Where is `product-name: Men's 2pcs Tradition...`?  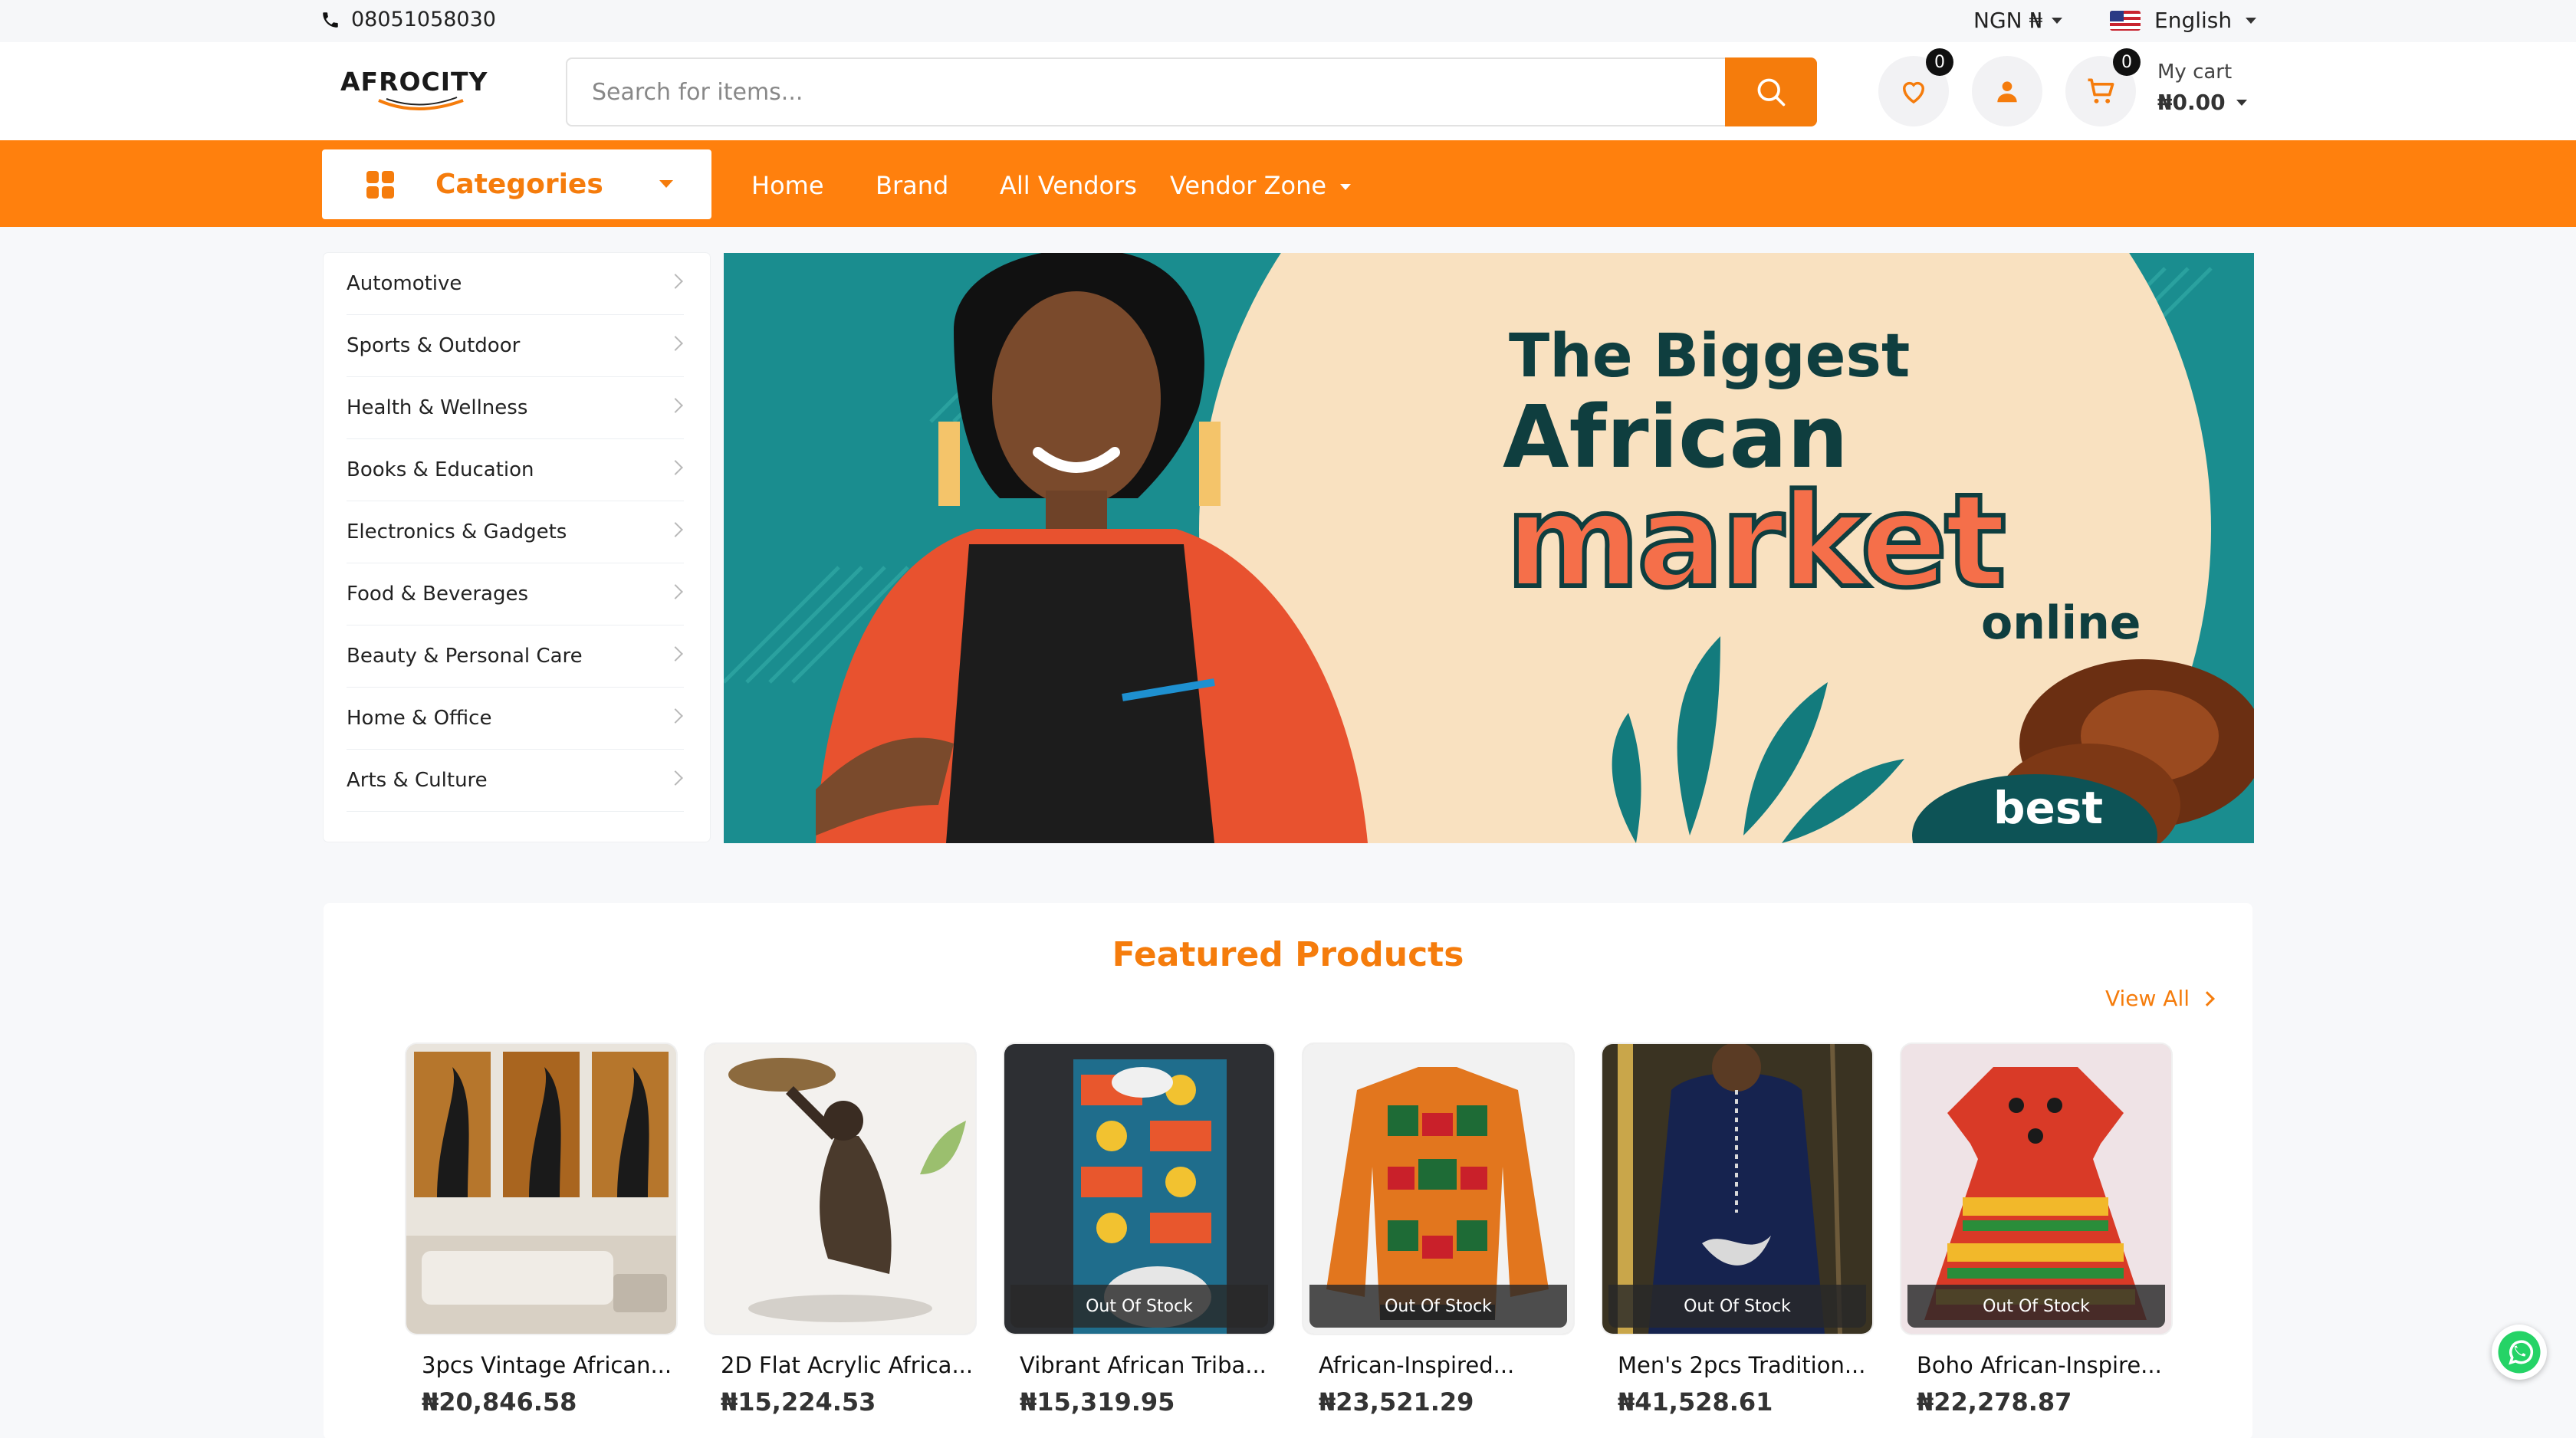 product-name: Men's 2pcs Tradition... is located at coordinates (1744, 1365).